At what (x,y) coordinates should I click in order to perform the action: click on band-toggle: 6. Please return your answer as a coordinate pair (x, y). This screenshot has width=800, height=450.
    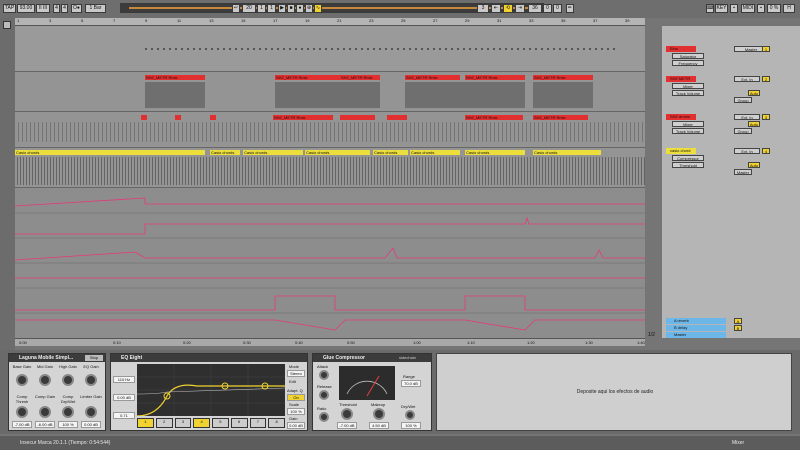
    Looking at the image, I should click on (239, 423).